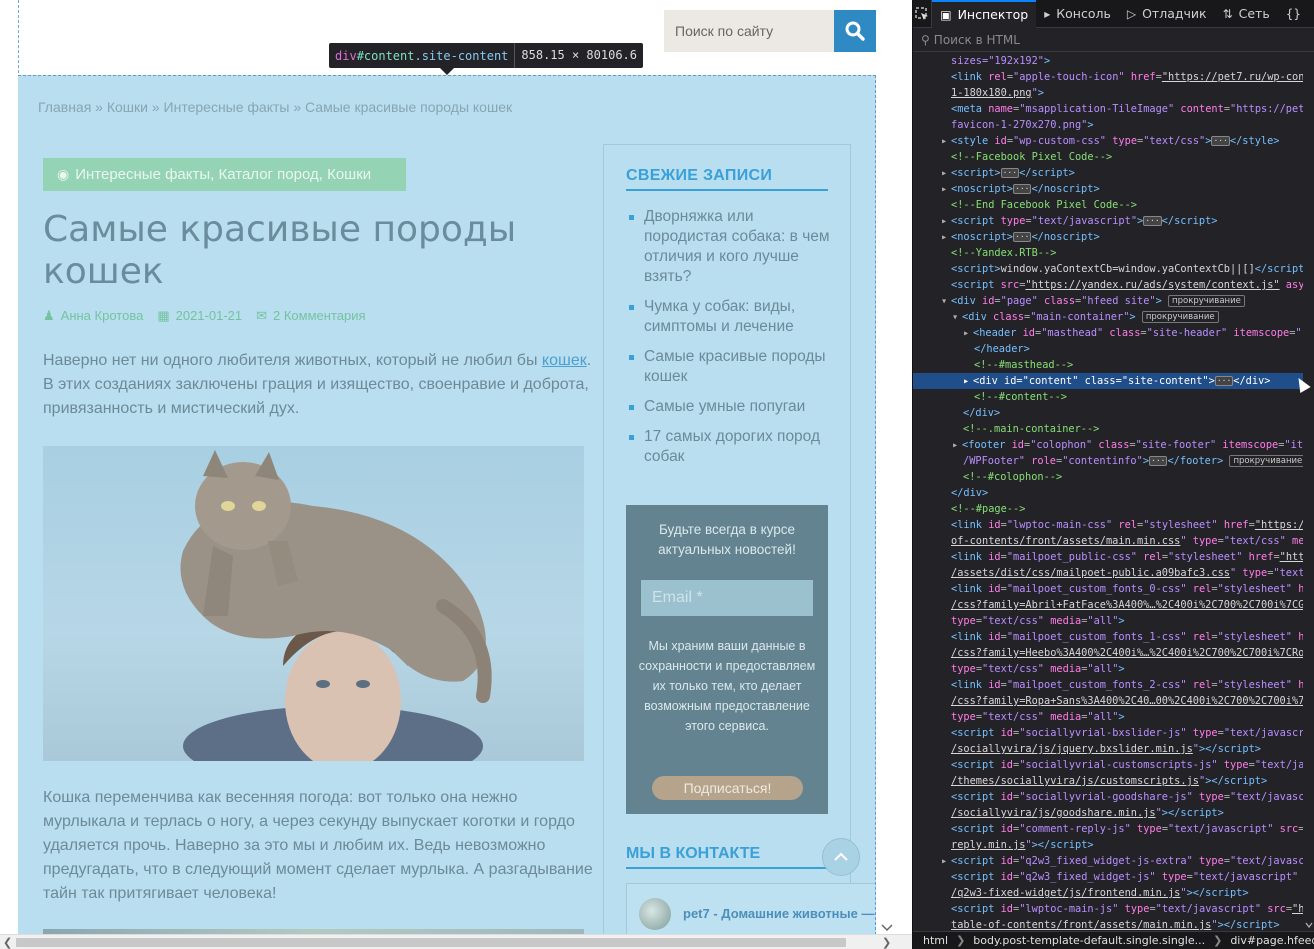 This screenshot has width=1314, height=949. Describe the element at coordinates (310, 316) in the screenshot. I see `post-comments: ✉ 2 Комментария` at that location.